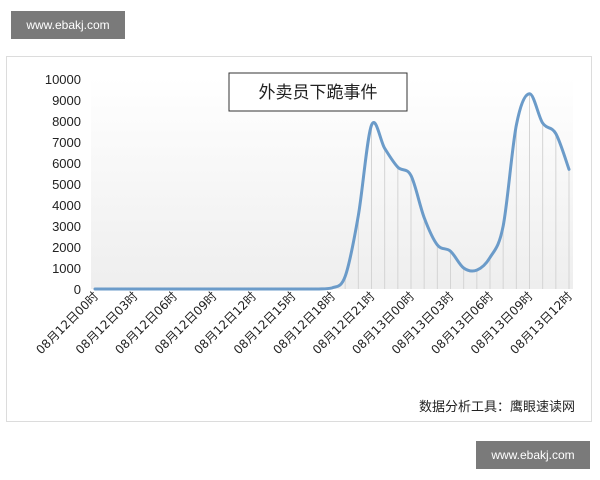 The width and height of the screenshot is (600, 480). I want to click on chart-source: 数据分析工具：鹰眼速读网, so click(497, 407).